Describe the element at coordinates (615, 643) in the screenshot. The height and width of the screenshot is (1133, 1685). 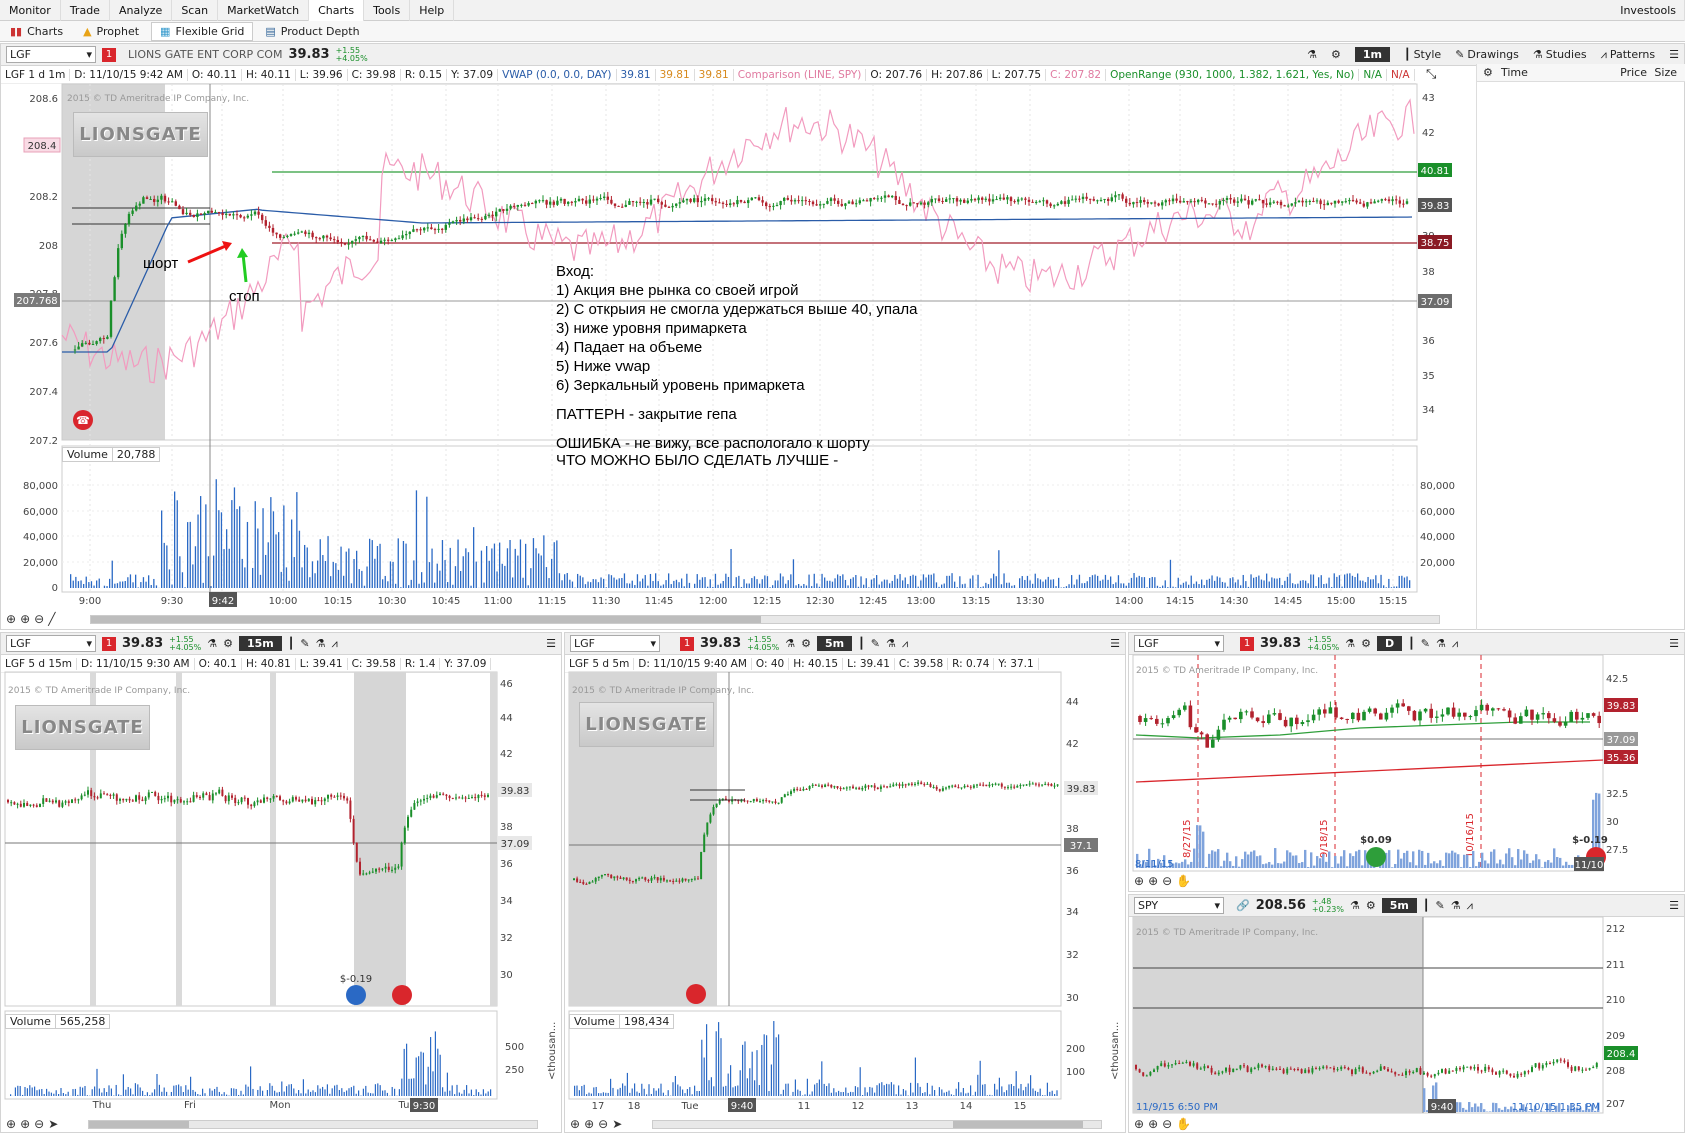
I see `chart3-symbol-selector: LGF ▾` at that location.